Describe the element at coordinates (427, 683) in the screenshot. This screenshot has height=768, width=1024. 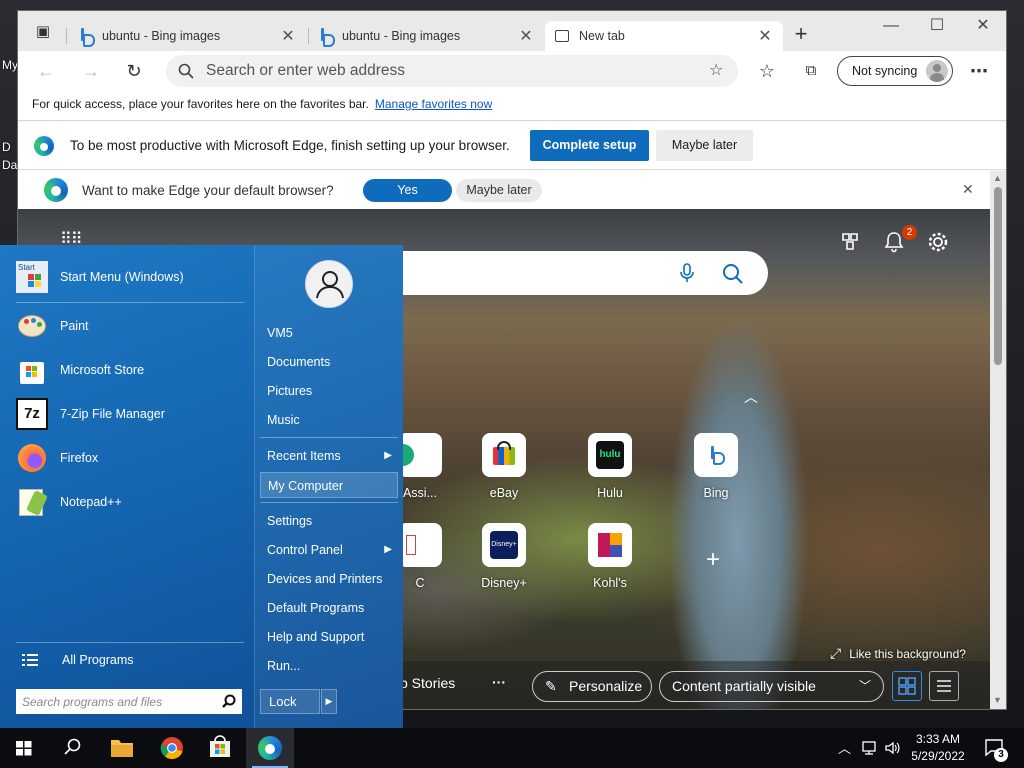
I see `top-stories-tab: p Stories` at that location.